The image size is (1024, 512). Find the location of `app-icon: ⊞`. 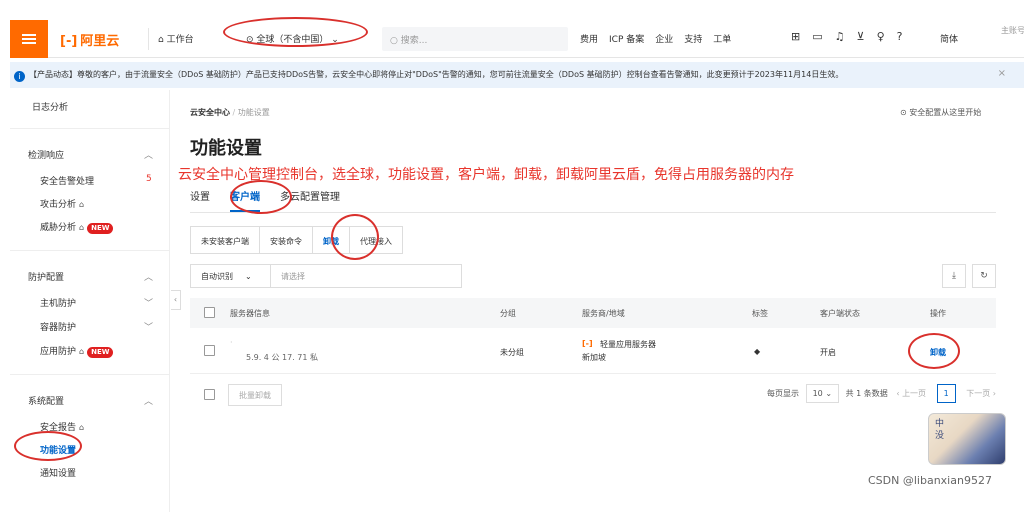

app-icon: ⊞ is located at coordinates (795, 36).